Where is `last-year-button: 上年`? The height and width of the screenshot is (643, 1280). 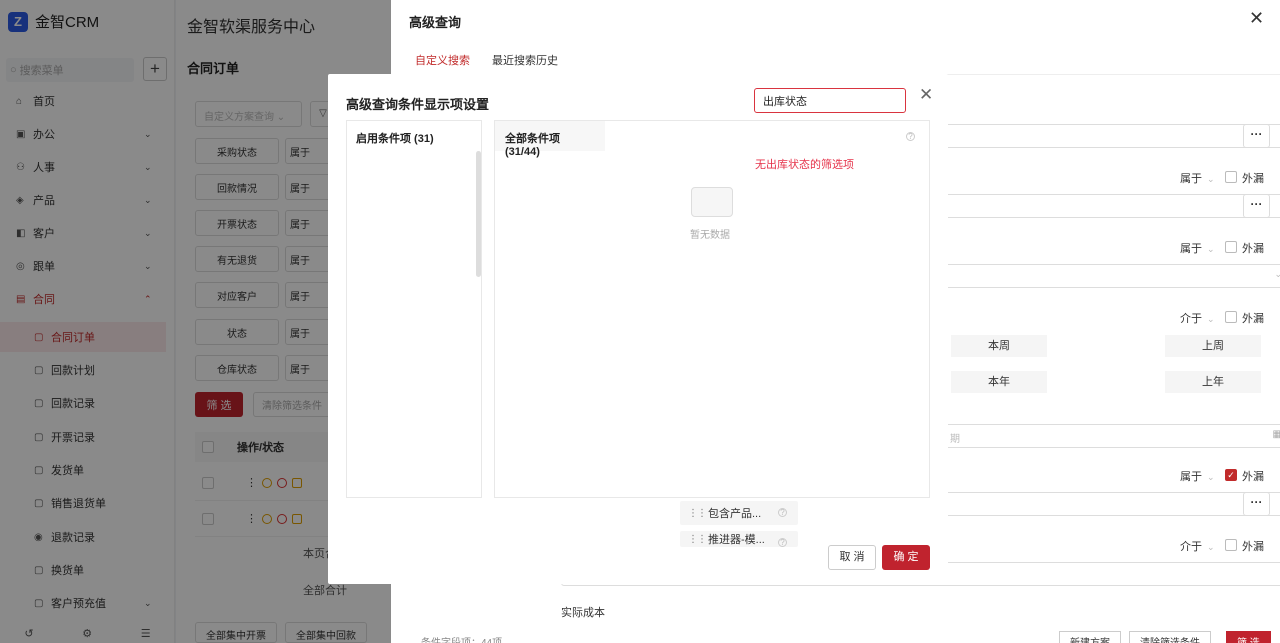 last-year-button: 上年 is located at coordinates (1213, 382).